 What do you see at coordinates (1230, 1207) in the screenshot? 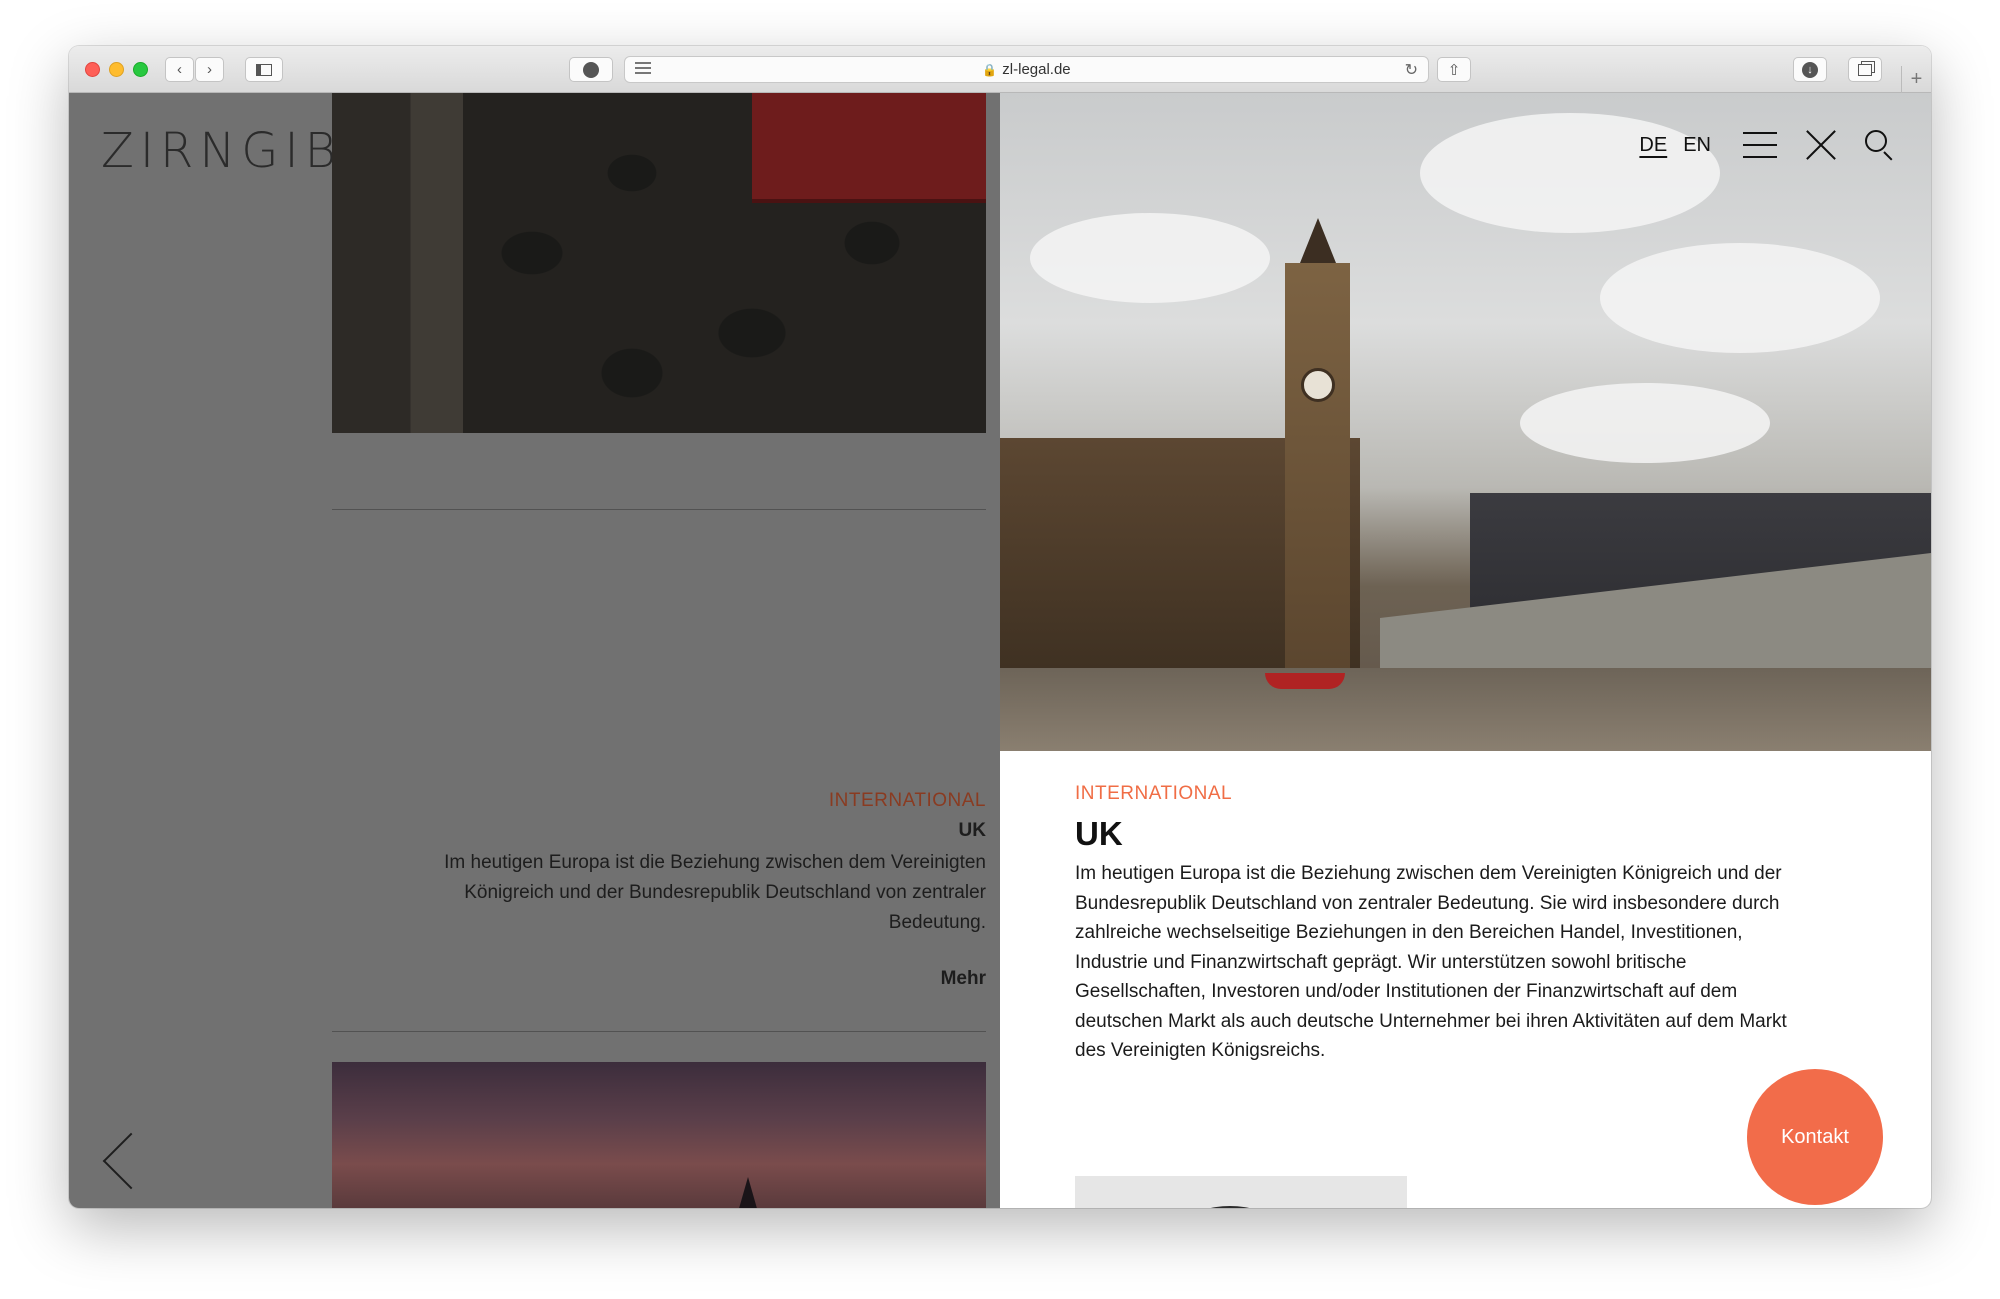
I see `head-shape` at bounding box center [1230, 1207].